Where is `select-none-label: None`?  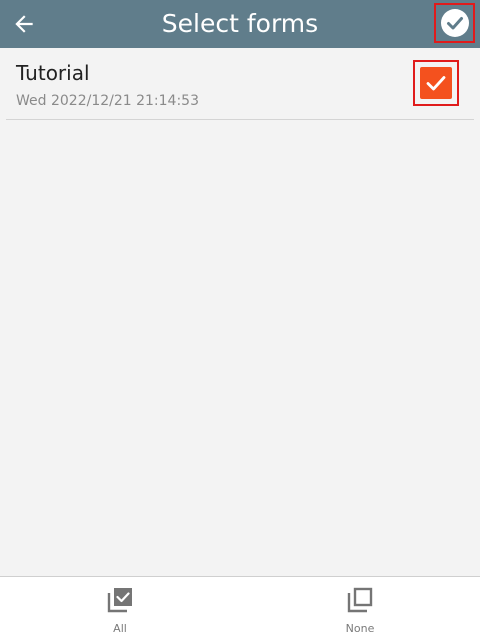
select-none-label: None is located at coordinates (360, 628).